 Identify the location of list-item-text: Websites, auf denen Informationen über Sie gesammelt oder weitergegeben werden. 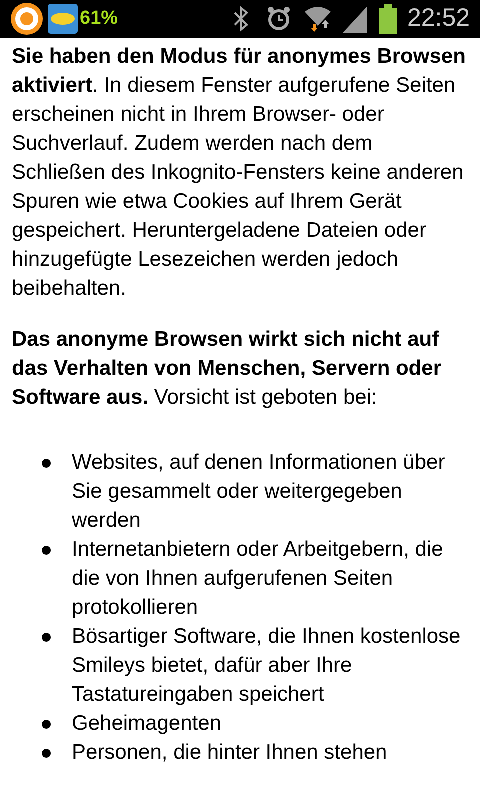
(259, 492).